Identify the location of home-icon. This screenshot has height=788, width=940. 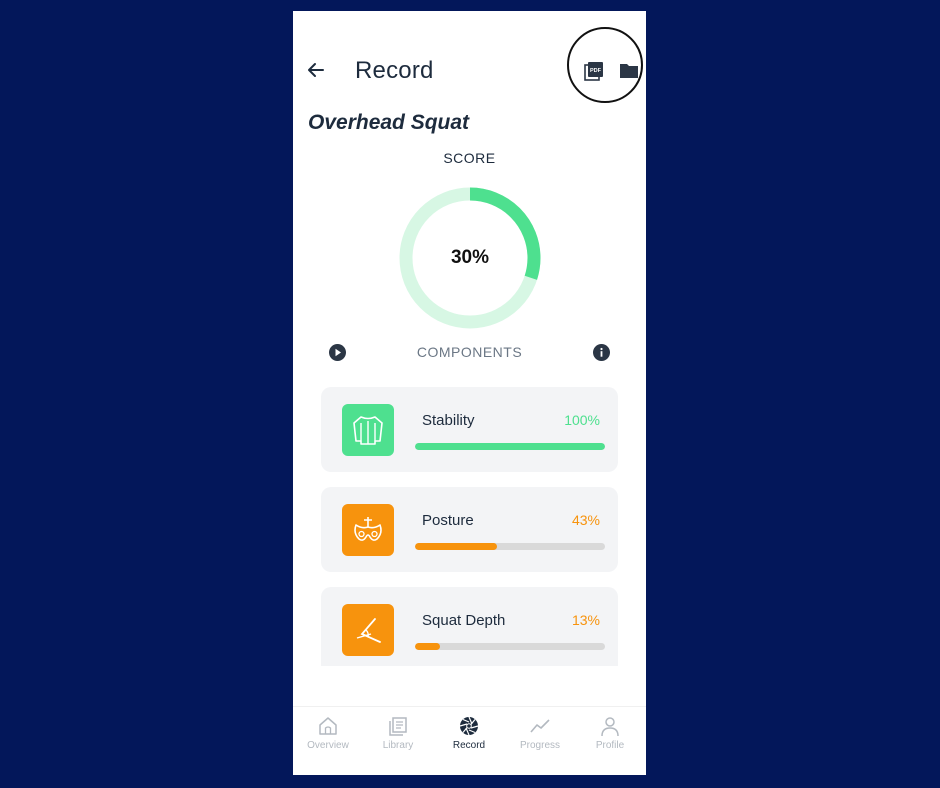
(328, 726).